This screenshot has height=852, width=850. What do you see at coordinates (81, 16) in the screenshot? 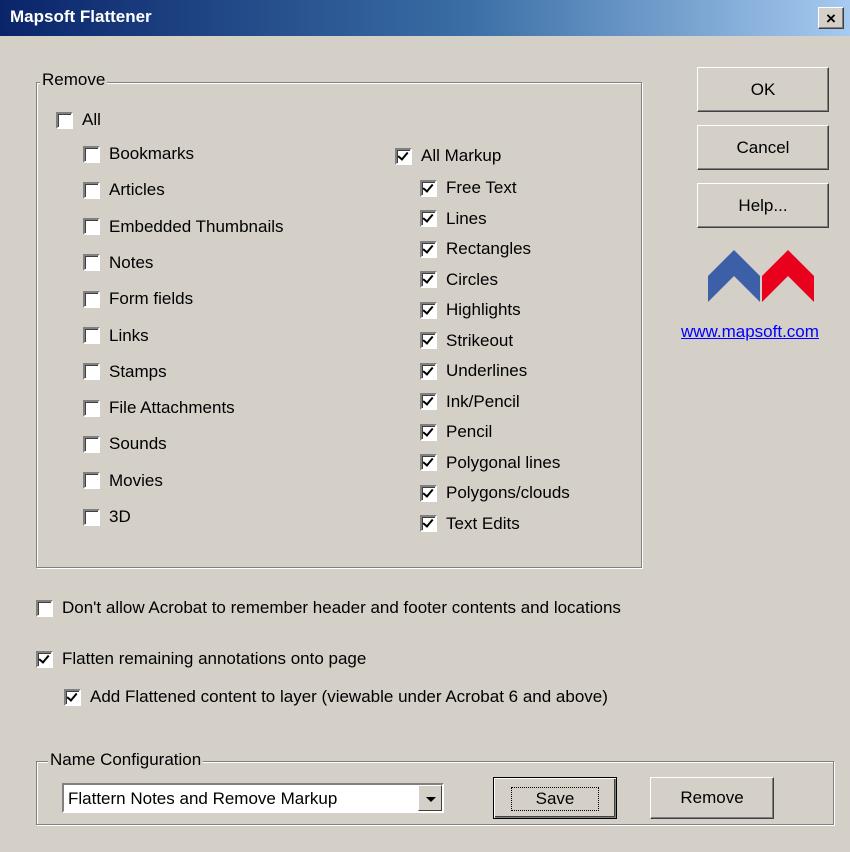
I see `window-title: Mapsoft Flattener` at bounding box center [81, 16].